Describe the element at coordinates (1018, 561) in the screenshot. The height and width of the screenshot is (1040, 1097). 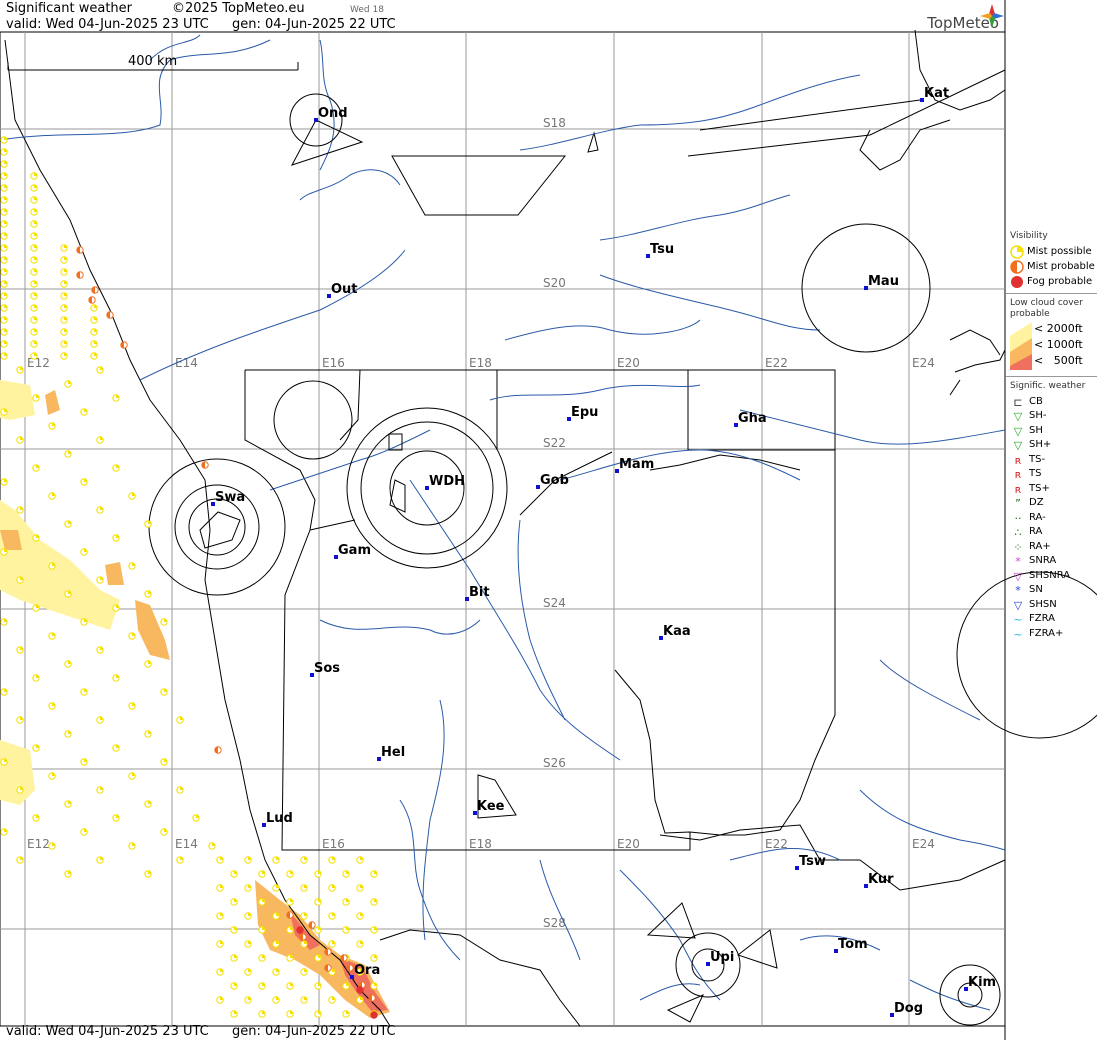
I see `snra-icon: *` at that location.